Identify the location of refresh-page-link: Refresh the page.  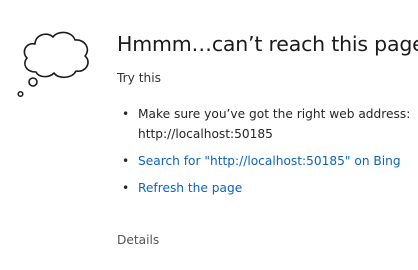
(190, 188).